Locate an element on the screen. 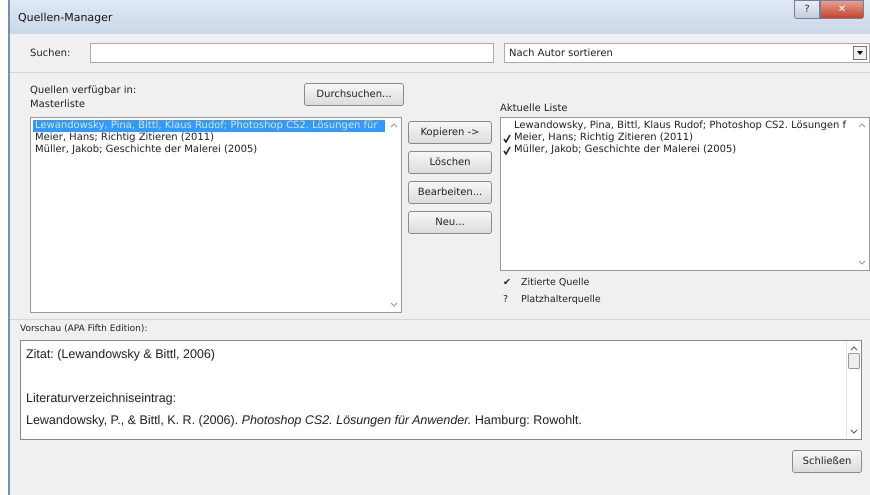  sort-dropdown: Nach Autor sortieren is located at coordinates (687, 53).